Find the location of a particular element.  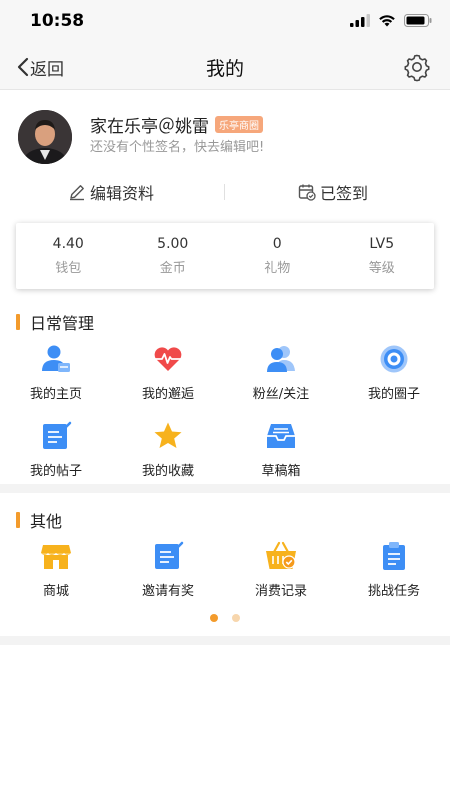

stat-value: 5.00 is located at coordinates (173, 244).